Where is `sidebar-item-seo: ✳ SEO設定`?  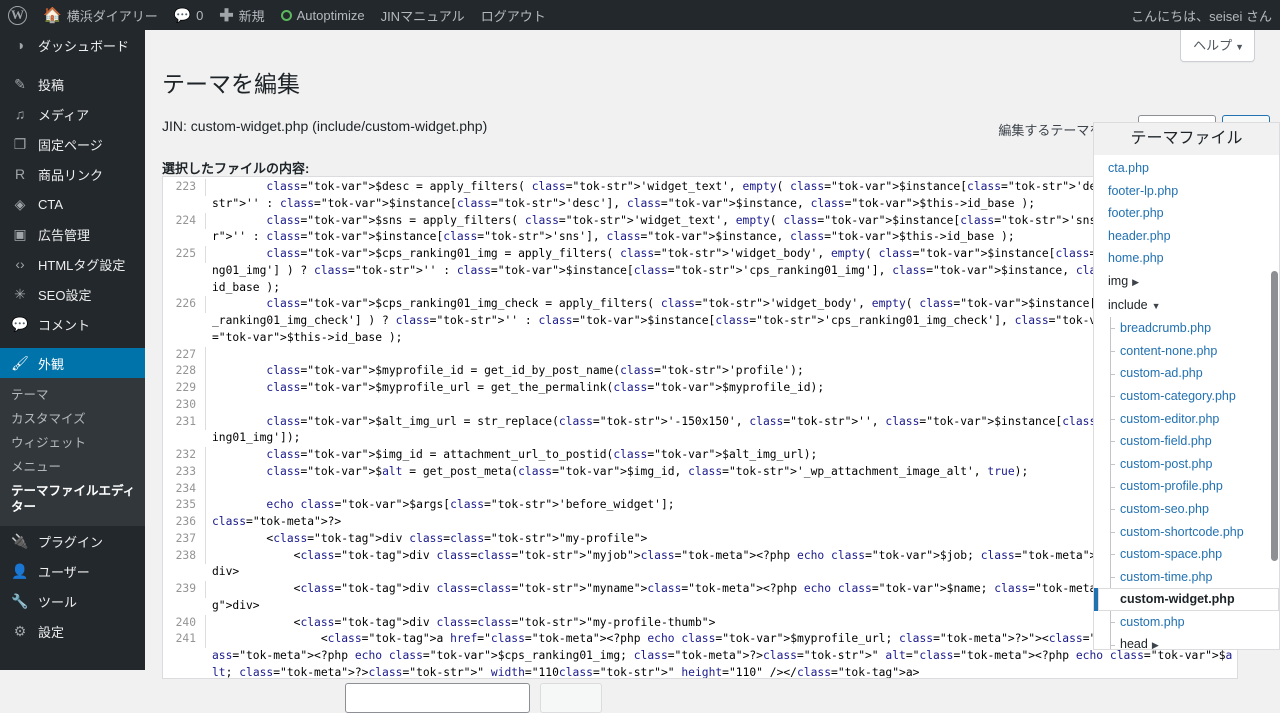 sidebar-item-seo: ✳ SEO設定 is located at coordinates (72, 294).